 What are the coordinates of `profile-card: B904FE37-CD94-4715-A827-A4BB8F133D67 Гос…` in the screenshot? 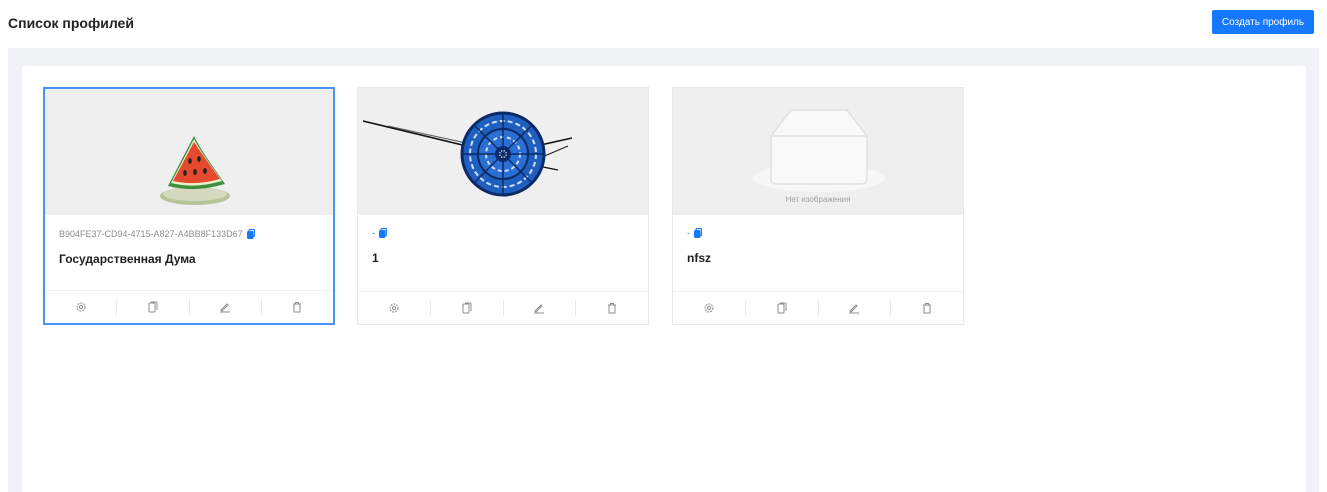 It's located at (189, 206).